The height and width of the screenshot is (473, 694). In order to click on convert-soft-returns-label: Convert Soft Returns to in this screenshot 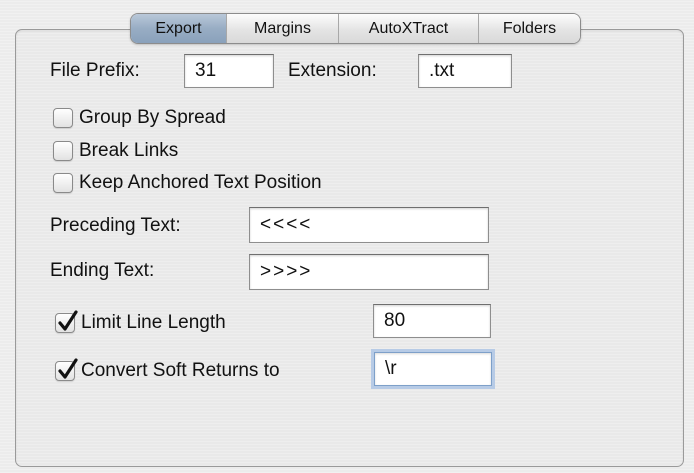, I will do `click(180, 370)`.